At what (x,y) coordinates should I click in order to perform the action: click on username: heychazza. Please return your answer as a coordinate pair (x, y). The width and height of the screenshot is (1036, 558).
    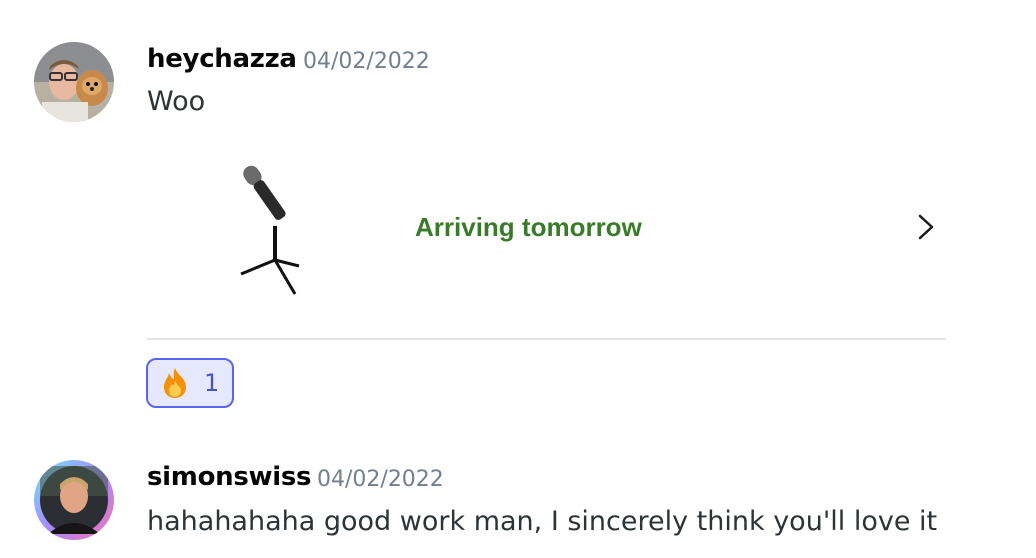
    Looking at the image, I should click on (222, 59).